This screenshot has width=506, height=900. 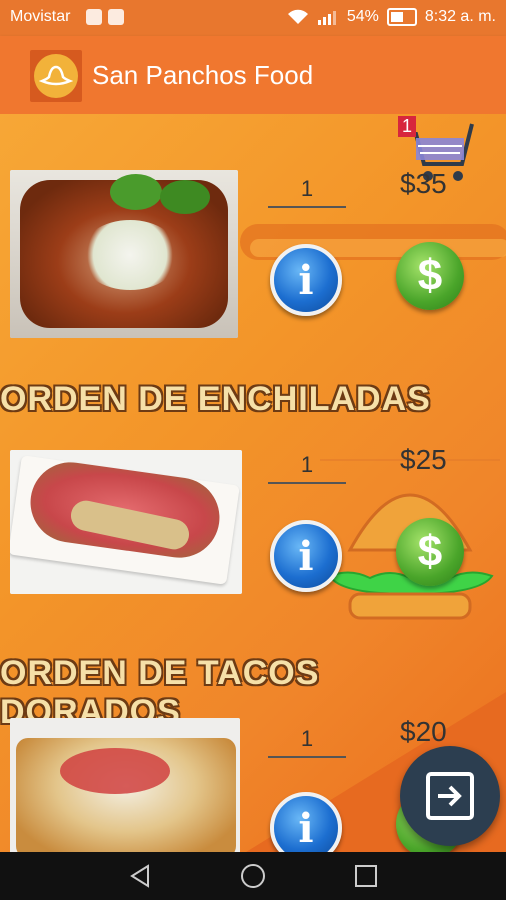 I want to click on cart-count-badge: 1, so click(x=407, y=126).